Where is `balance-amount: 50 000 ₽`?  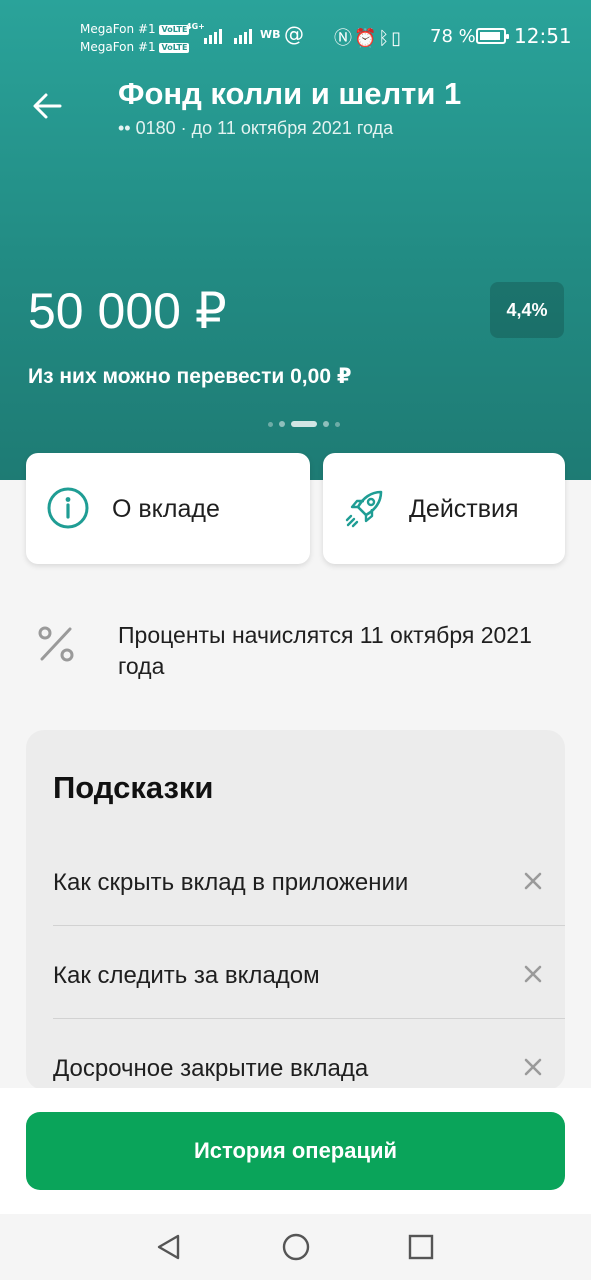 balance-amount: 50 000 ₽ is located at coordinates (127, 311).